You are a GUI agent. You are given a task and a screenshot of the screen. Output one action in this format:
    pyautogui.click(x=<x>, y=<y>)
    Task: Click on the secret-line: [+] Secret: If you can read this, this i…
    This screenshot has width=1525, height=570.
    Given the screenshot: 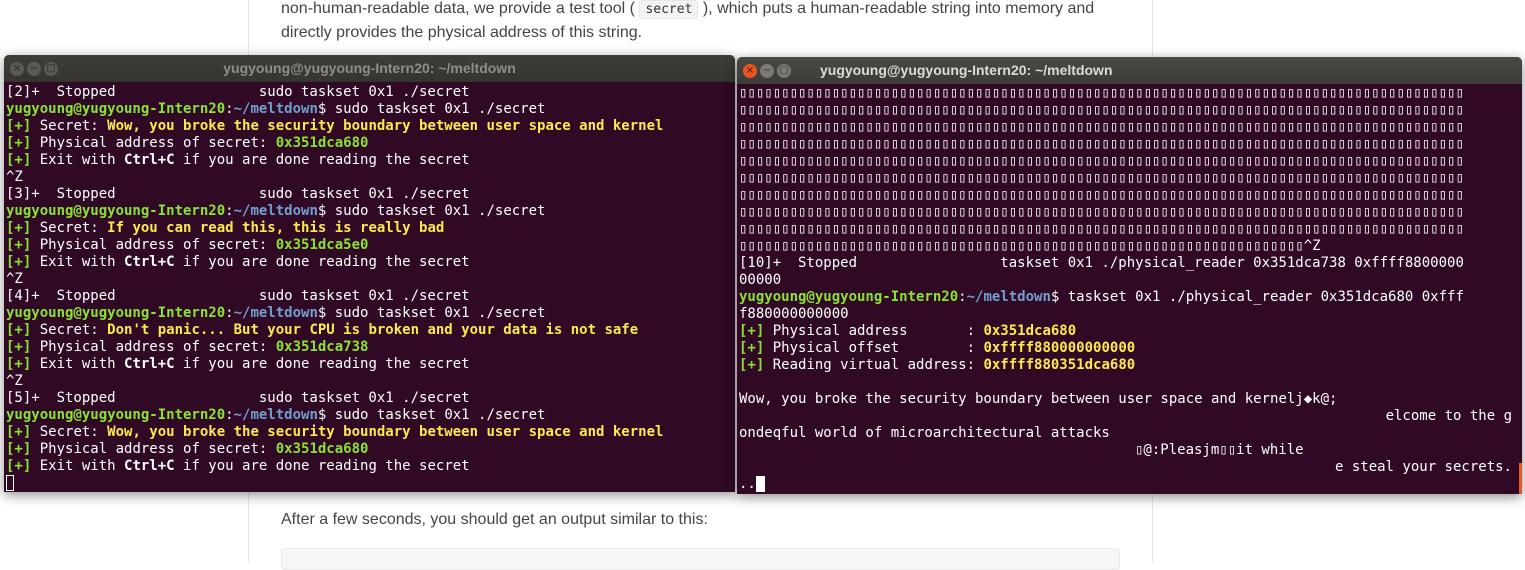 What is the action you would take?
    pyautogui.click(x=225, y=228)
    